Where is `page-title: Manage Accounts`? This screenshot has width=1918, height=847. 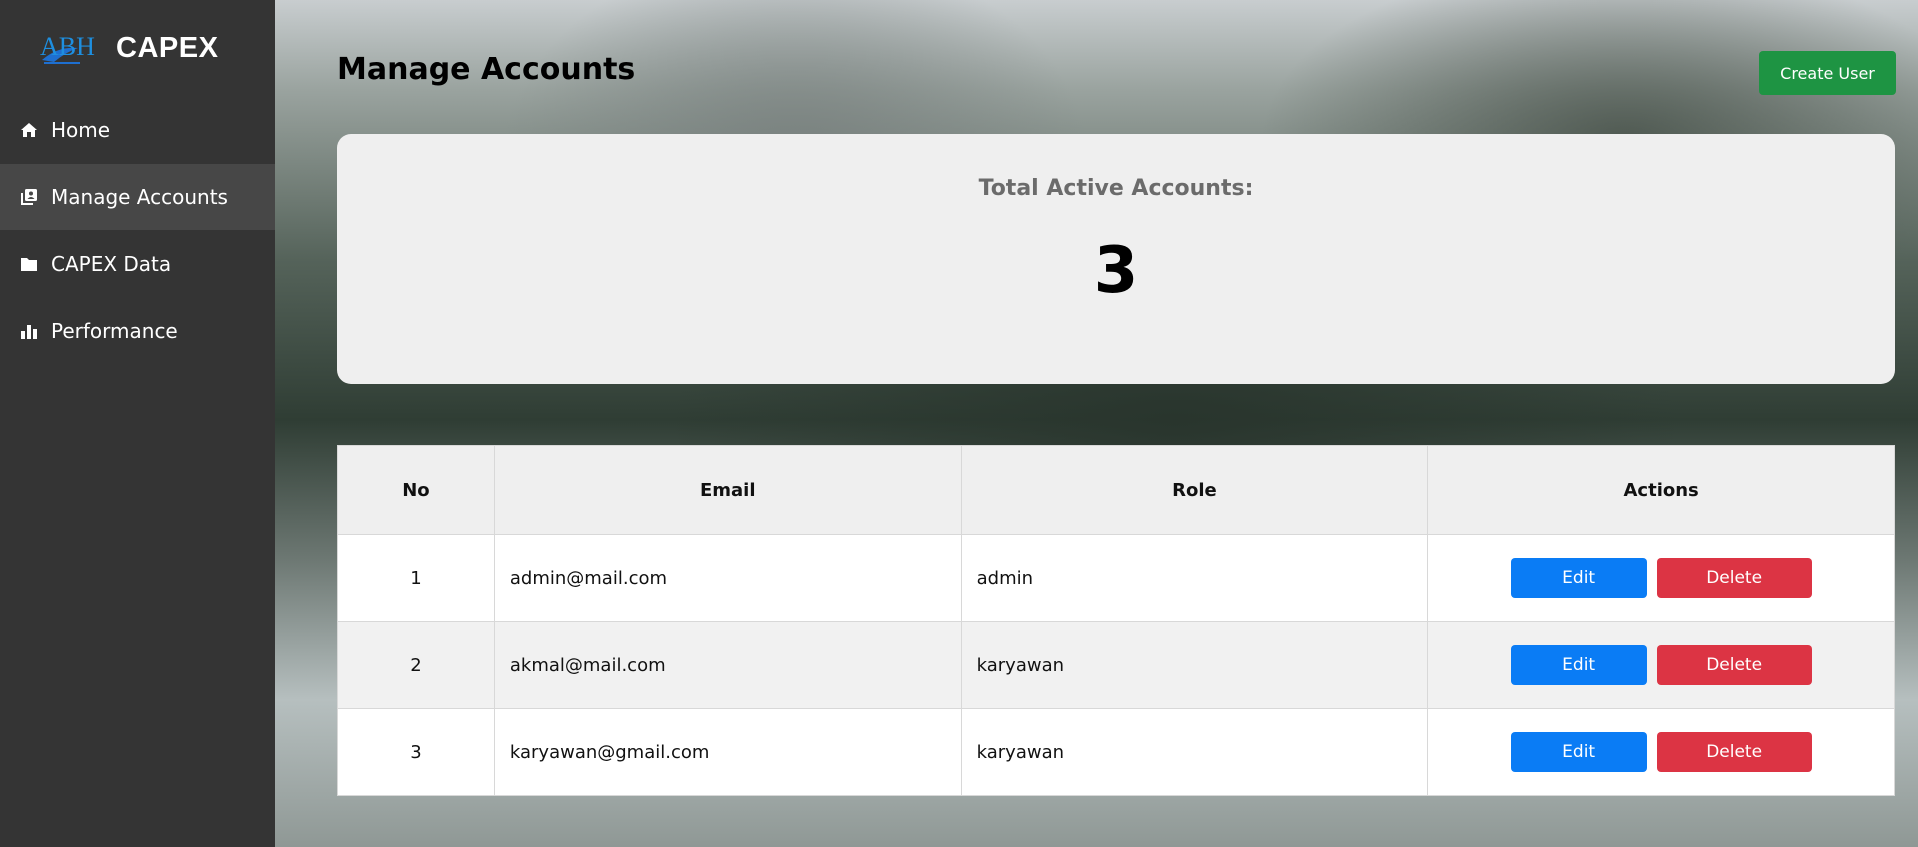
page-title: Manage Accounts is located at coordinates (486, 69).